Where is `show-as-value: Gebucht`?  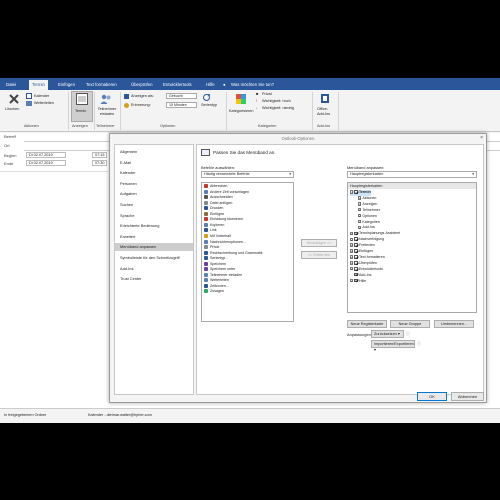 show-as-value: Gebucht is located at coordinates (176, 96).